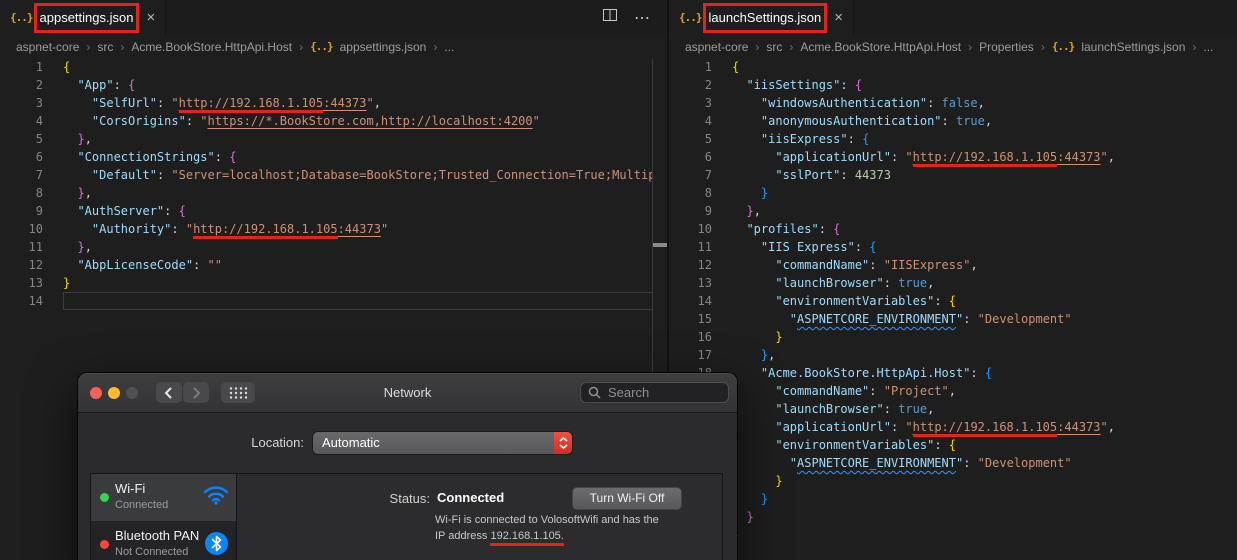  I want to click on code-line: "SelfUrl": "http://192.168.1.105:44373",, so click(358, 103).